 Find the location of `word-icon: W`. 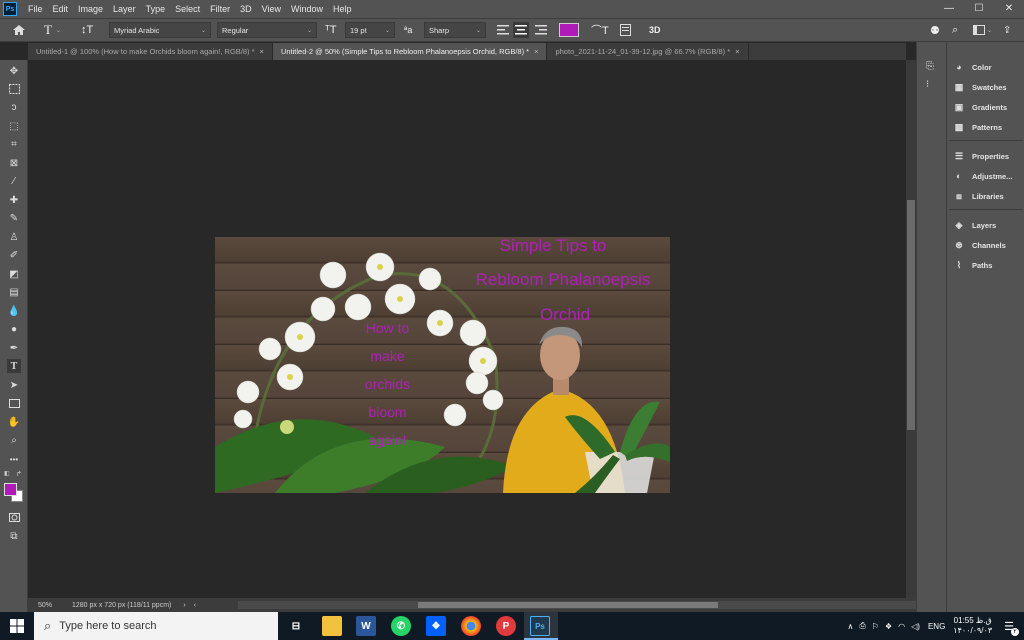

word-icon: W is located at coordinates (366, 626).